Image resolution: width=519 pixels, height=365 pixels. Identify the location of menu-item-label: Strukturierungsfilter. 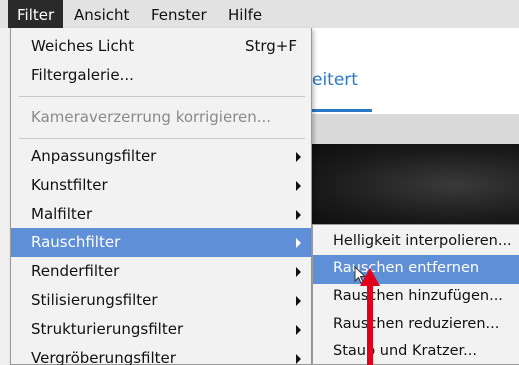
(107, 329).